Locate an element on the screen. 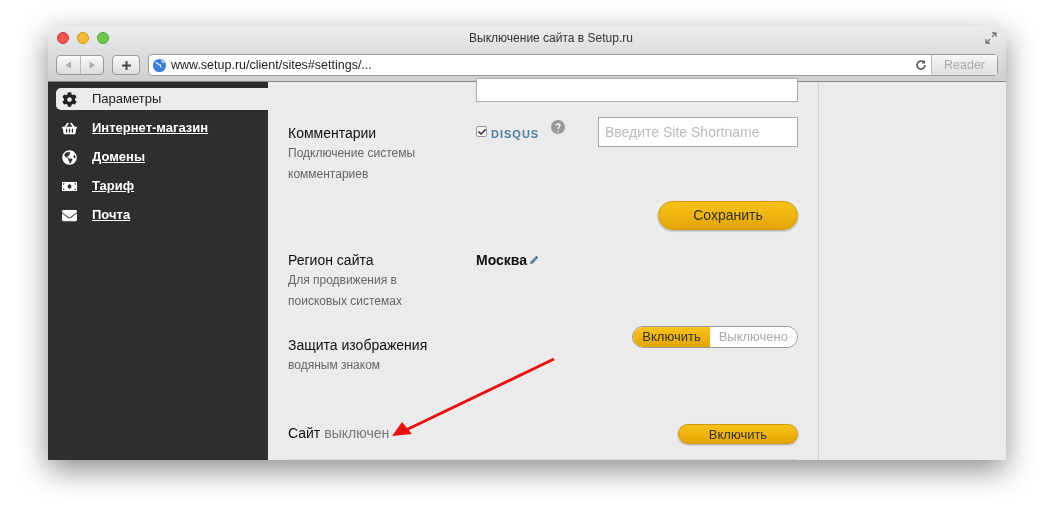  plus-icon is located at coordinates (126, 65).